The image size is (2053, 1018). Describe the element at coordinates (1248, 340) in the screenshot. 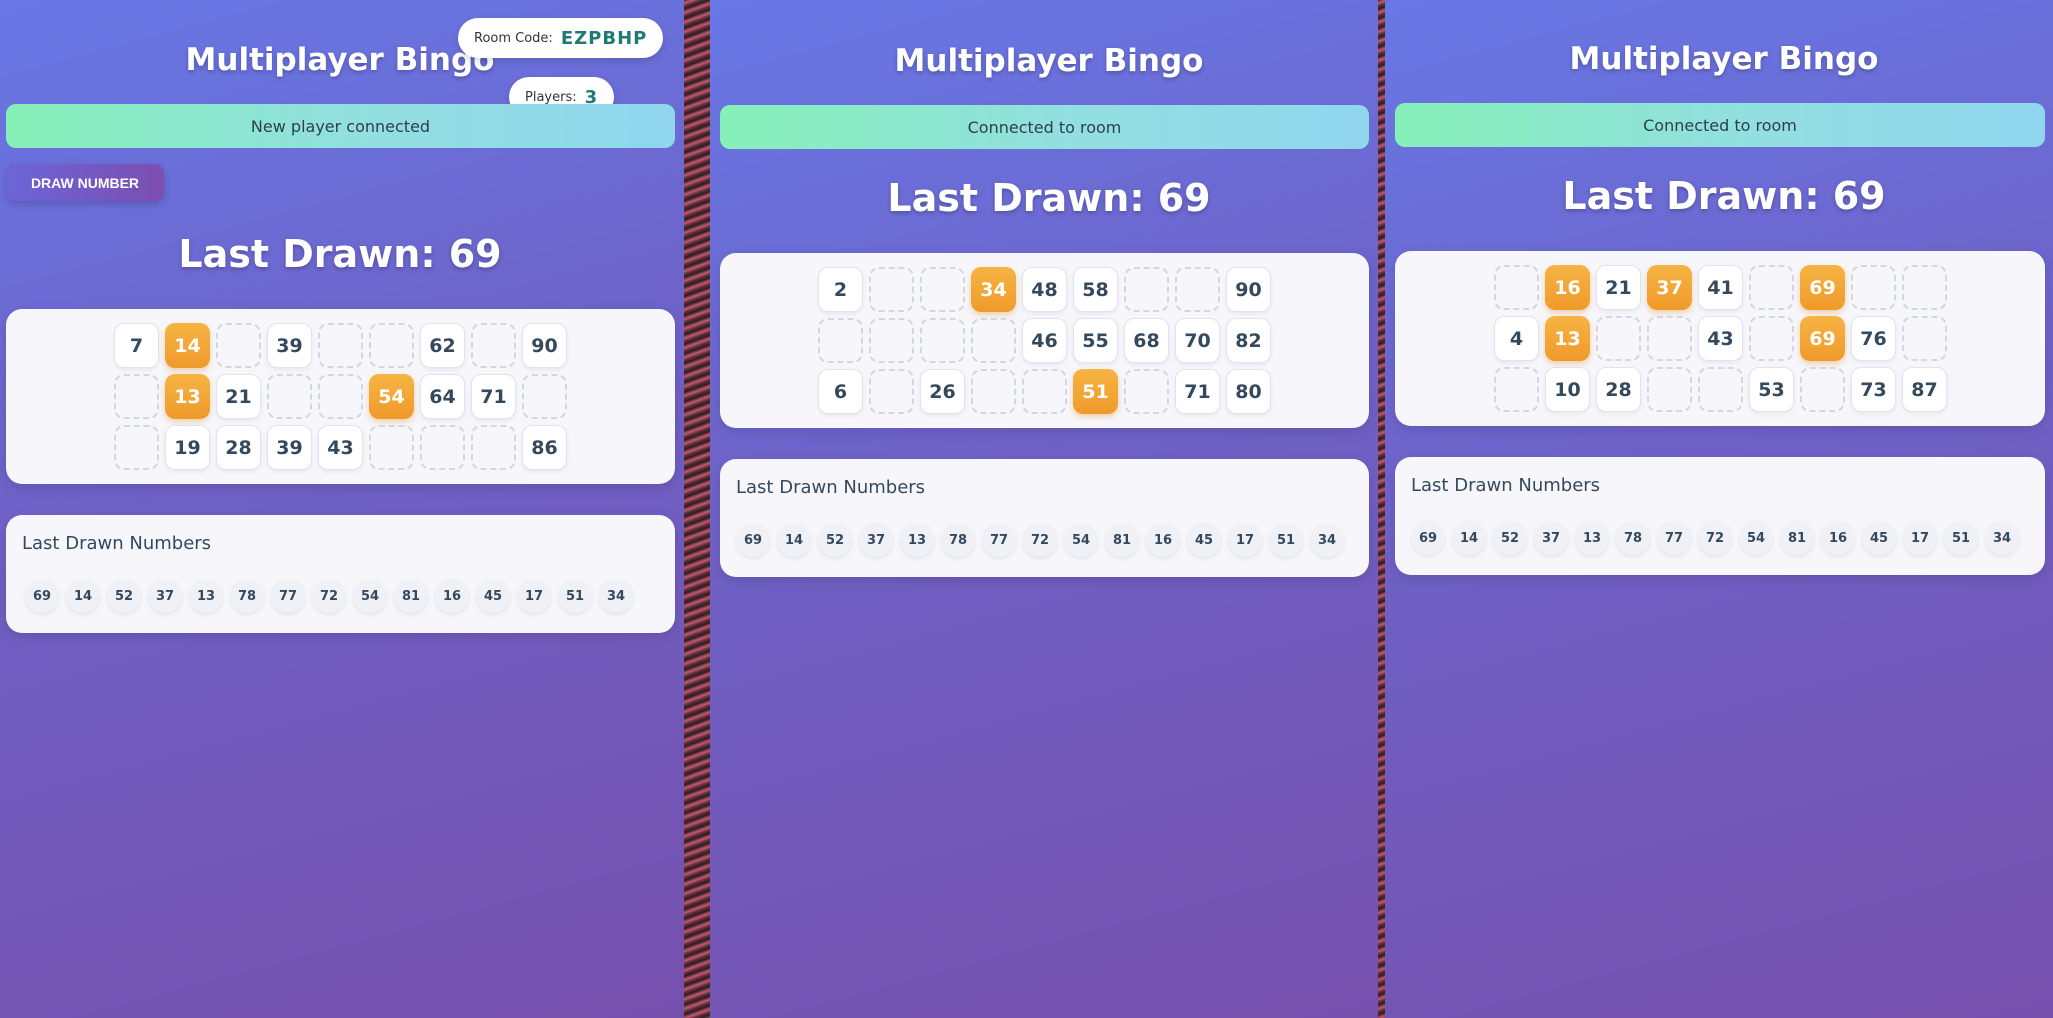

I see `bingo-cell: 82` at that location.